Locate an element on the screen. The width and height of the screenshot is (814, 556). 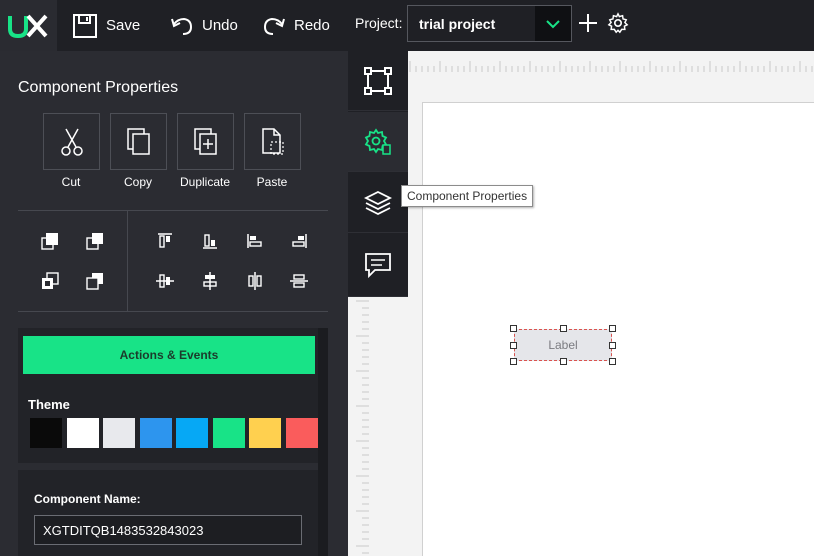
panel-scrollbar is located at coordinates (323, 442).